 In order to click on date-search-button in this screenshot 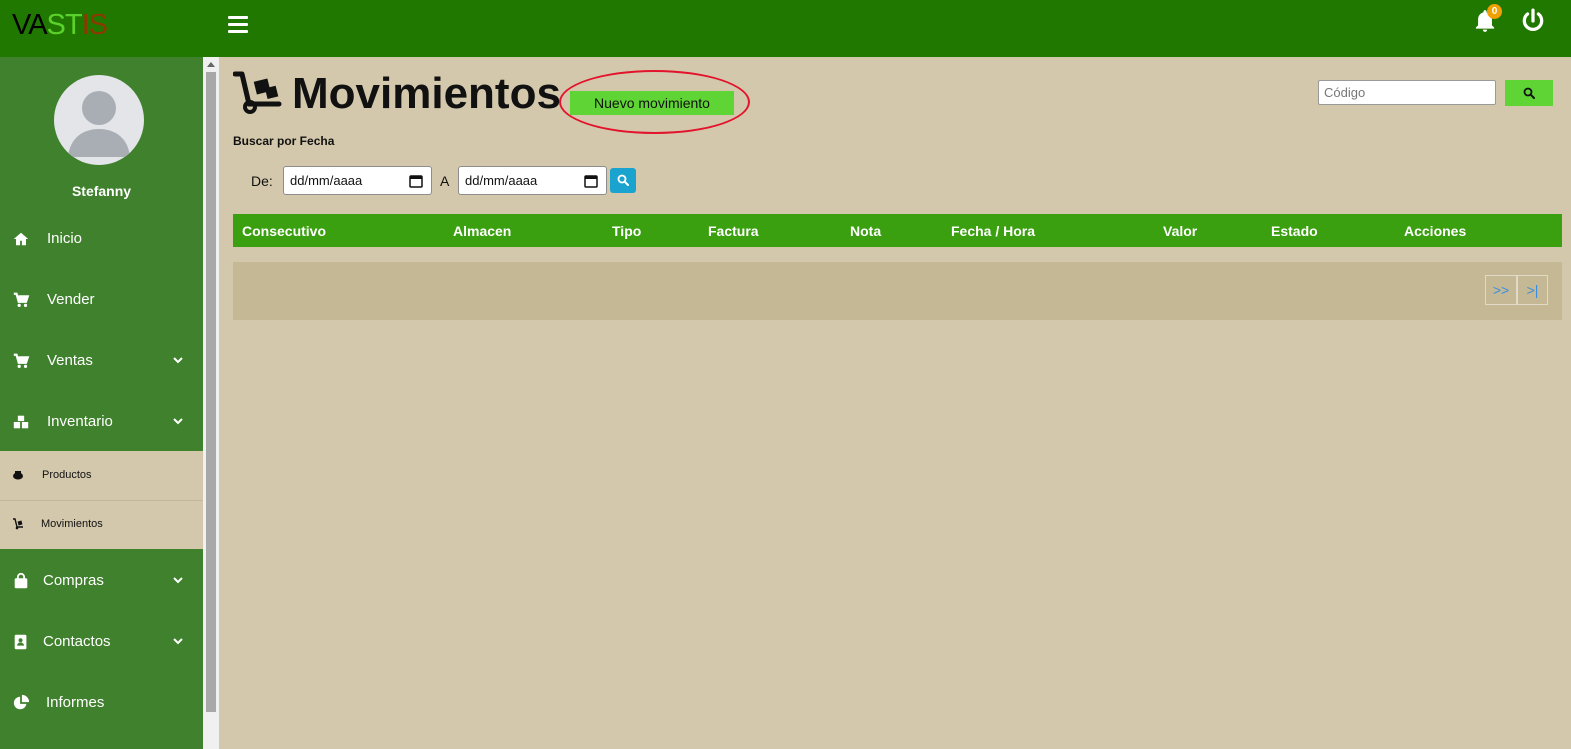, I will do `click(623, 180)`.